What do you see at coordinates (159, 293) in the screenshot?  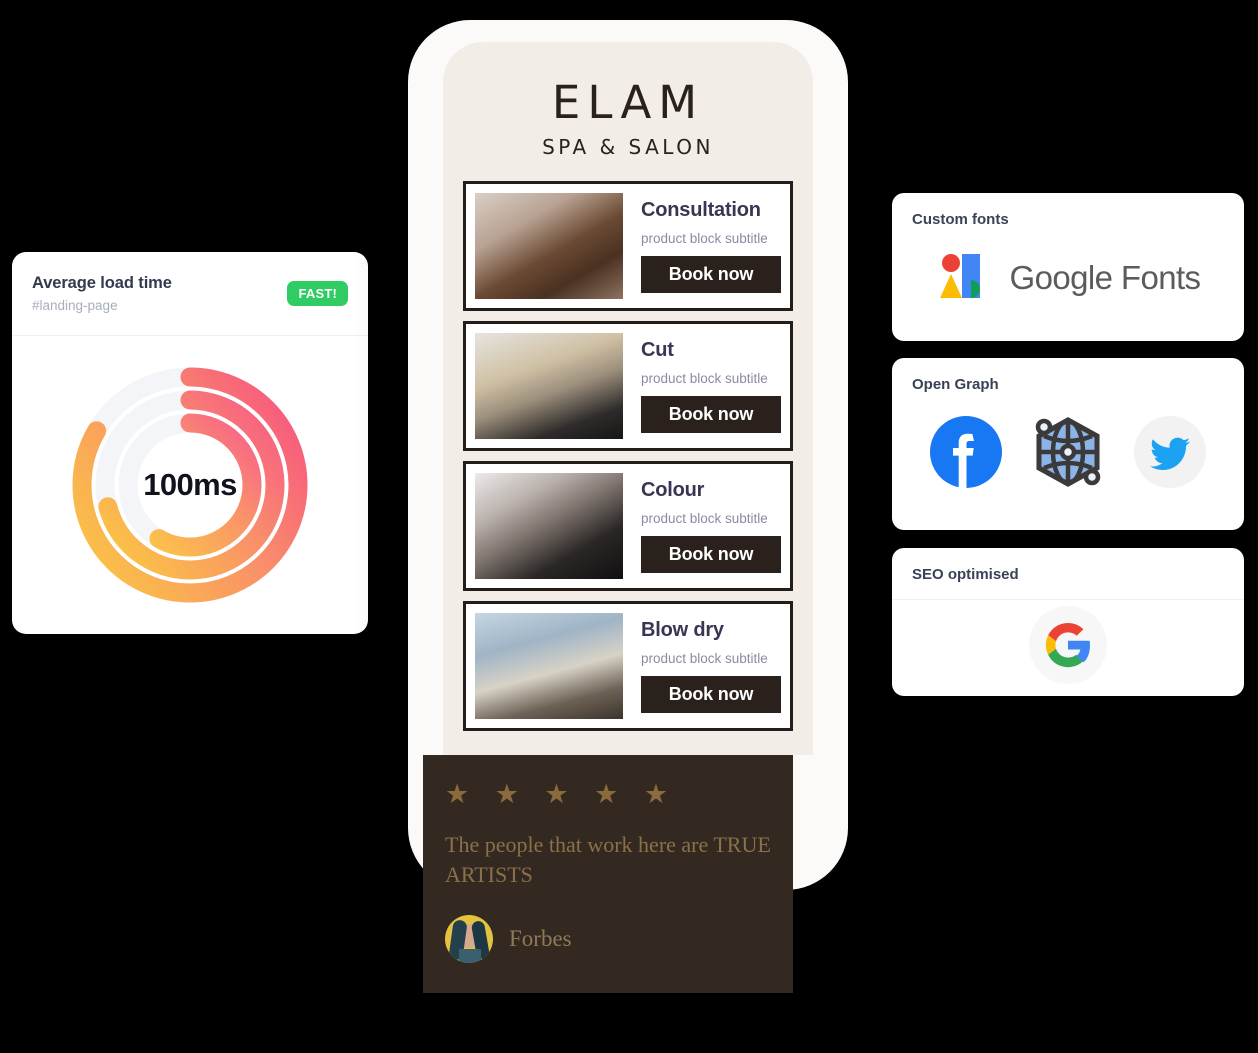 I see `card-header-text: Average load time #landing-page` at bounding box center [159, 293].